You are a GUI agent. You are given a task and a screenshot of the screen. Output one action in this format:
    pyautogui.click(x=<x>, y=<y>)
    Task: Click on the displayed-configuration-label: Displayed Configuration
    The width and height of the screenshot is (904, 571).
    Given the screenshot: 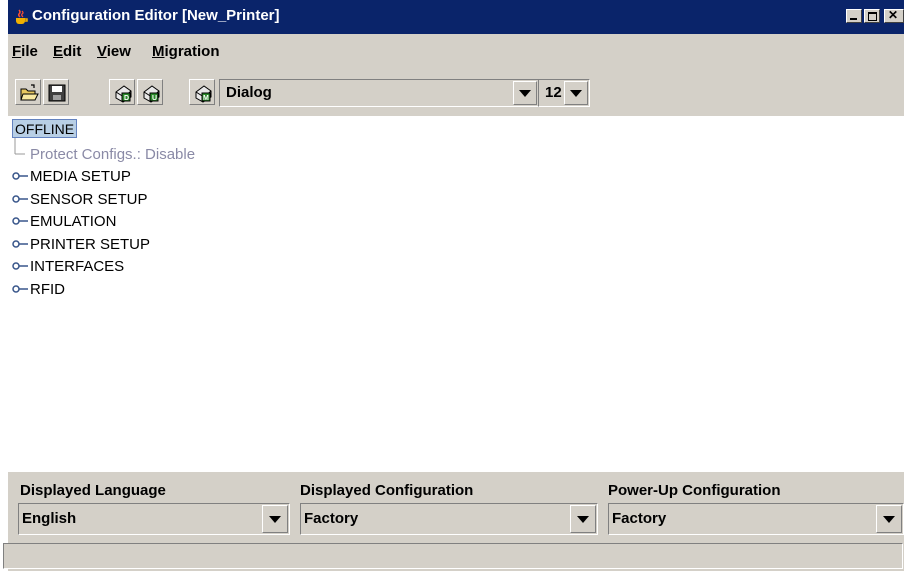 What is the action you would take?
    pyautogui.click(x=387, y=490)
    